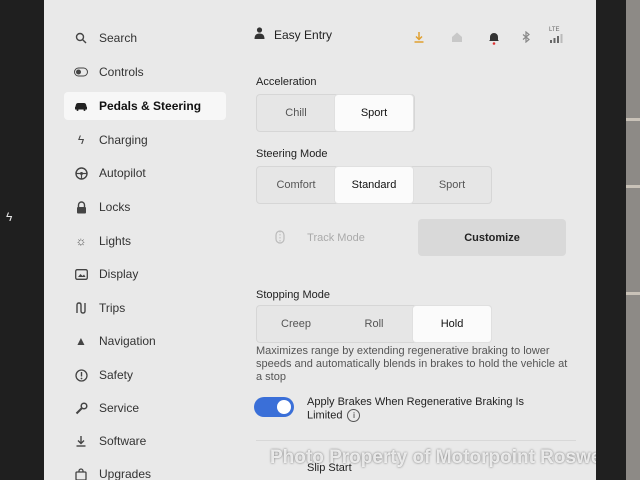 The image size is (640, 480). Describe the element at coordinates (150, 106) in the screenshot. I see `sidebar-item-label: Pedals & Steering` at that location.